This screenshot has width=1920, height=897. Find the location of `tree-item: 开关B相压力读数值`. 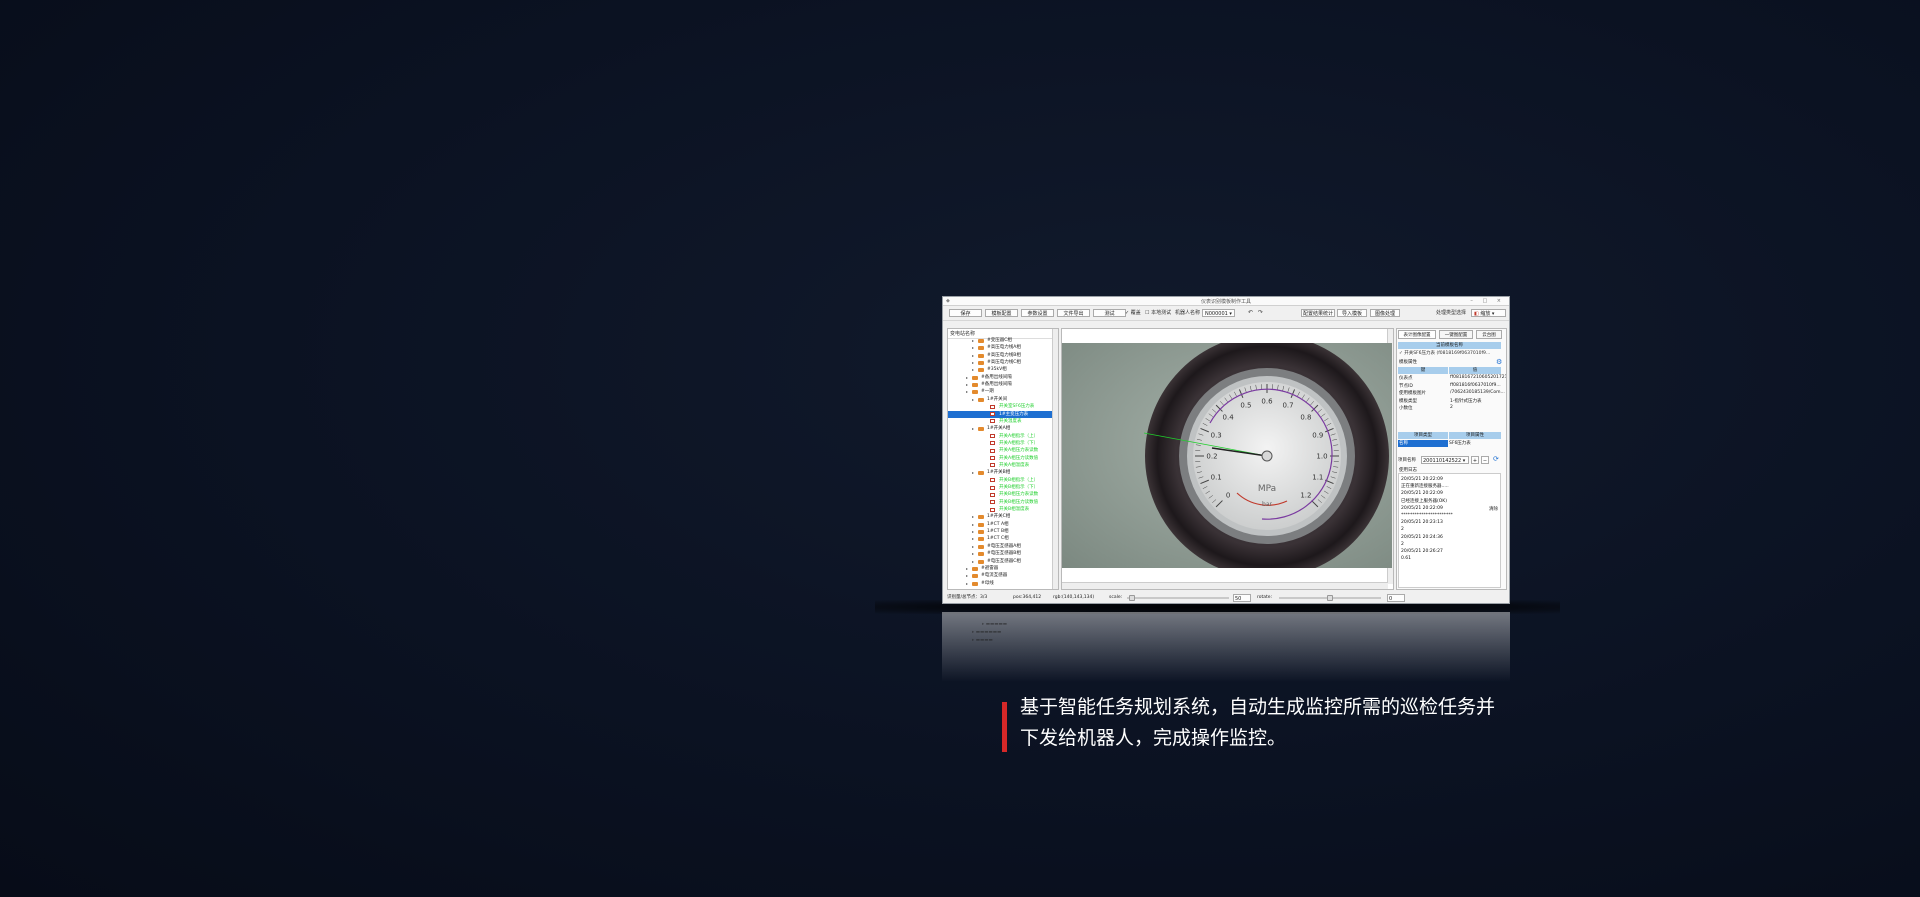

tree-item: 开关B相压力读数值 is located at coordinates (1000, 502).